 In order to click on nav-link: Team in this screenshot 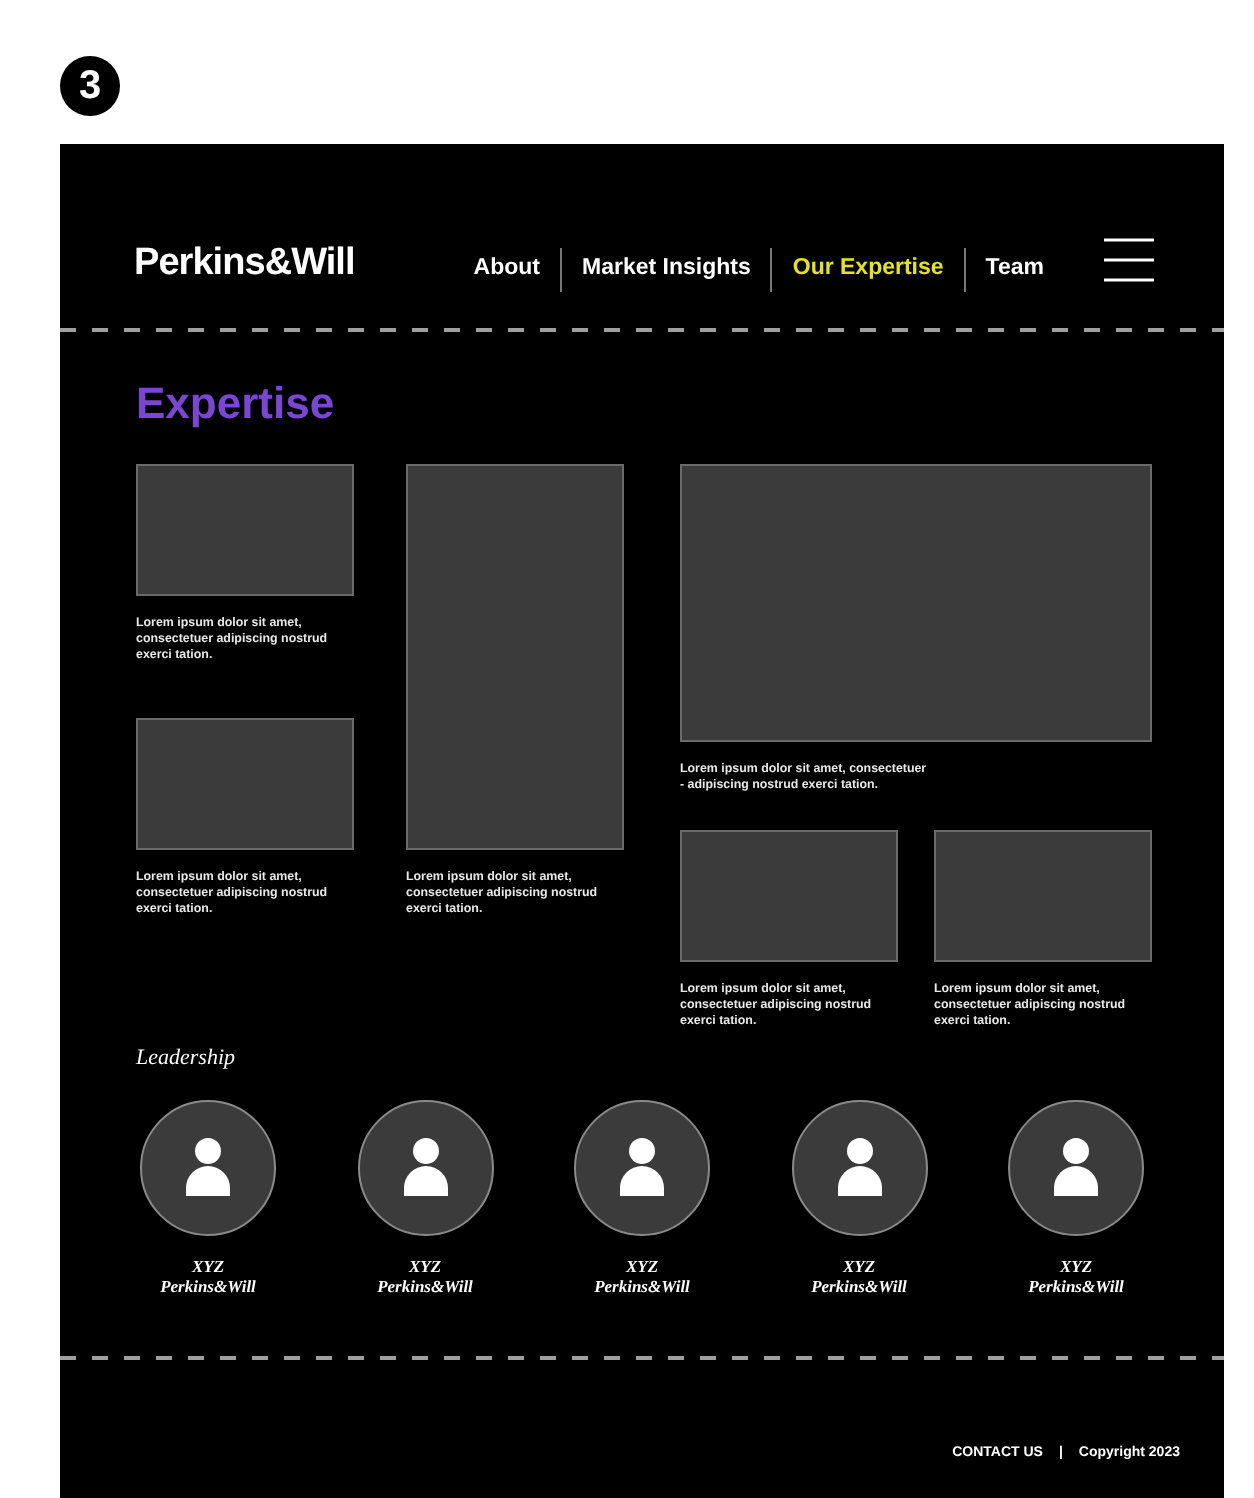, I will do `click(1014, 270)`.